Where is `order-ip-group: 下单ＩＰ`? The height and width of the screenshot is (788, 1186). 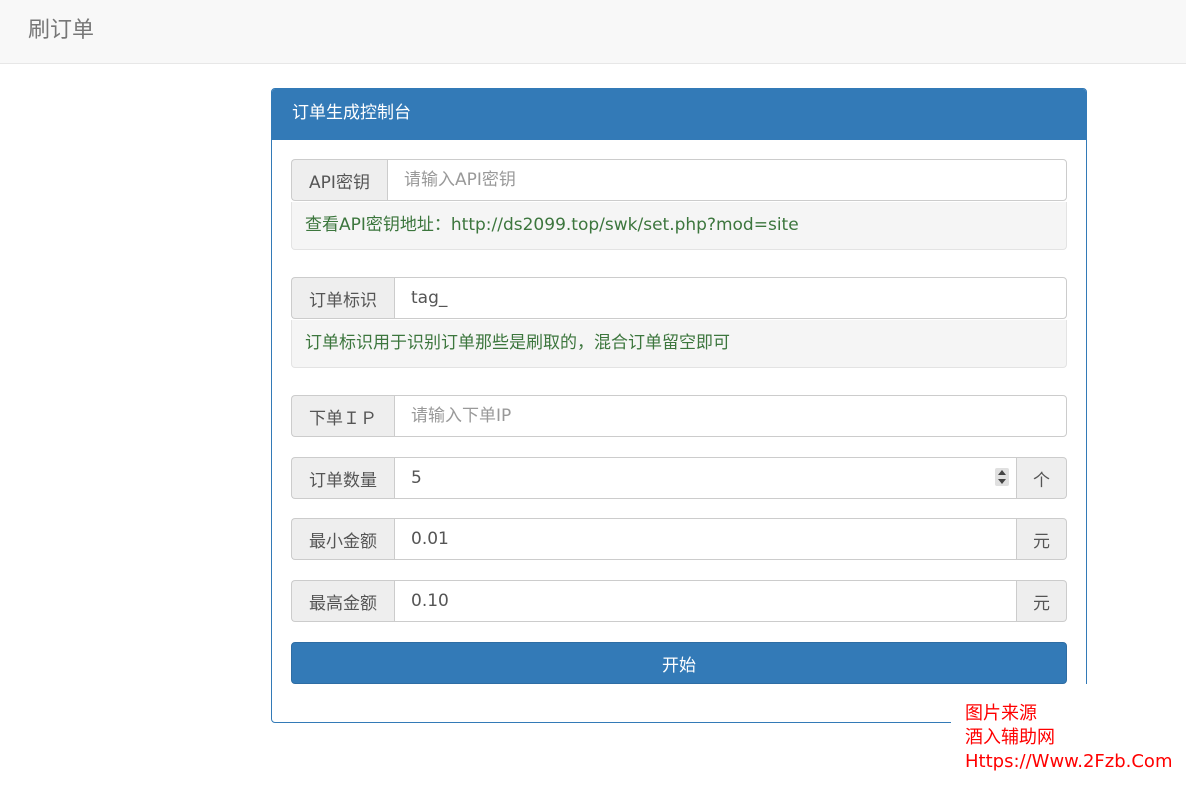
order-ip-group: 下单ＩＰ is located at coordinates (679, 416).